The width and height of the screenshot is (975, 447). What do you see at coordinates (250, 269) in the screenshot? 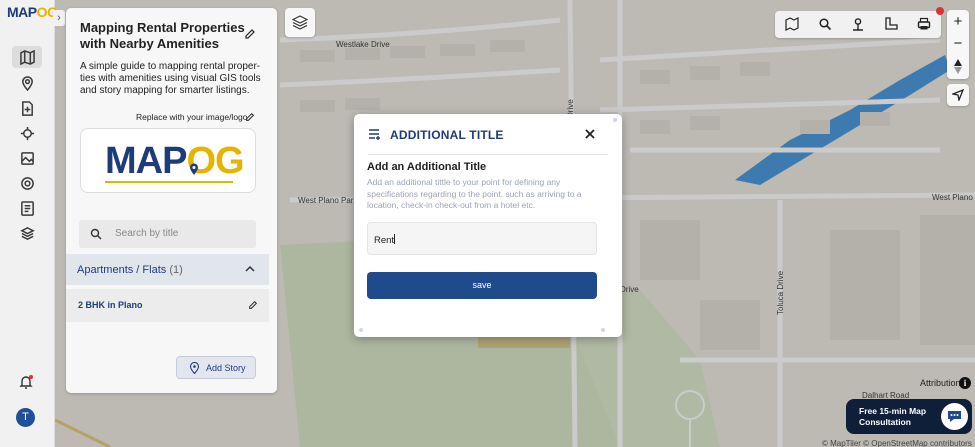
I see `chevron-up-icon` at bounding box center [250, 269].